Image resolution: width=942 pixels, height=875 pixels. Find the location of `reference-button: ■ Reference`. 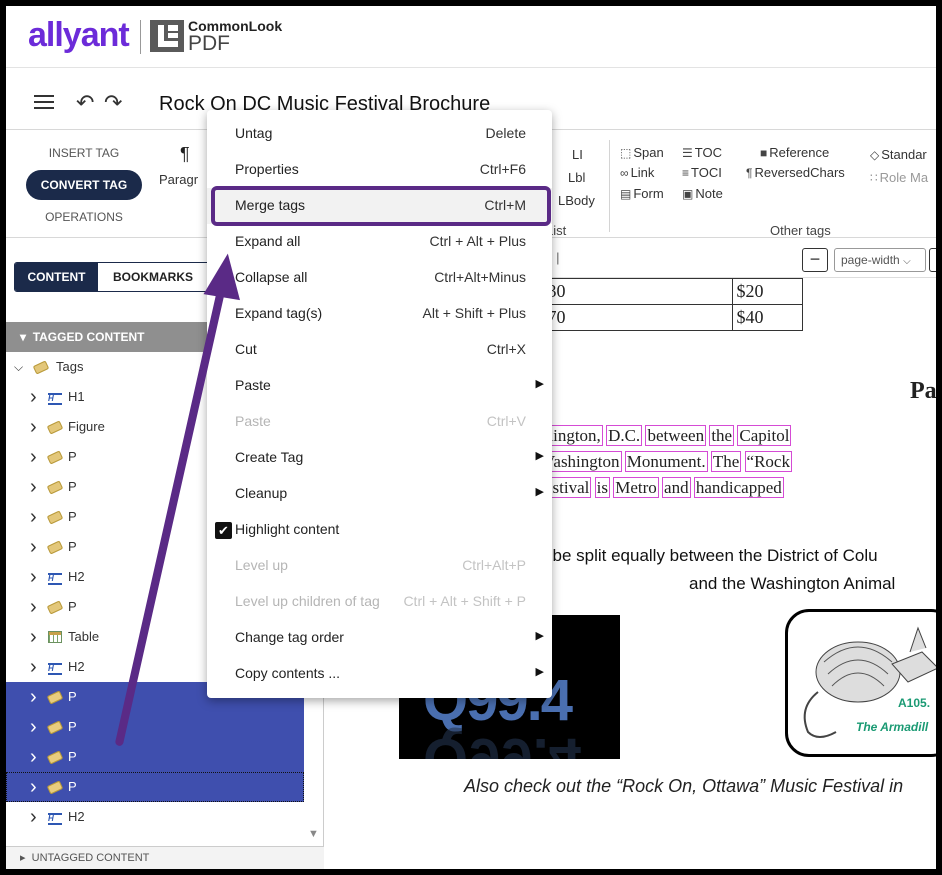

reference-button: ■ Reference is located at coordinates (794, 152).